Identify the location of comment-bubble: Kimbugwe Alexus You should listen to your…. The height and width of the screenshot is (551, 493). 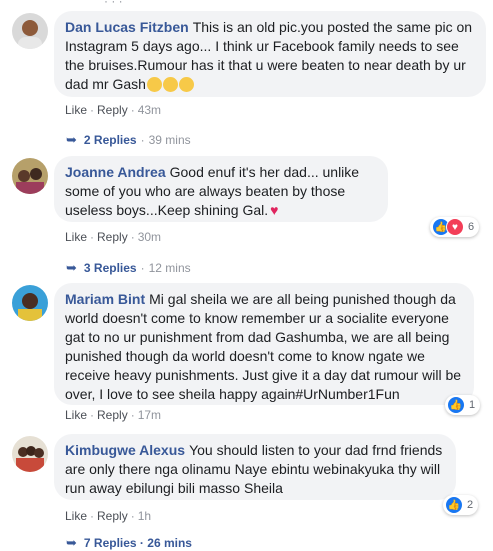
(255, 467).